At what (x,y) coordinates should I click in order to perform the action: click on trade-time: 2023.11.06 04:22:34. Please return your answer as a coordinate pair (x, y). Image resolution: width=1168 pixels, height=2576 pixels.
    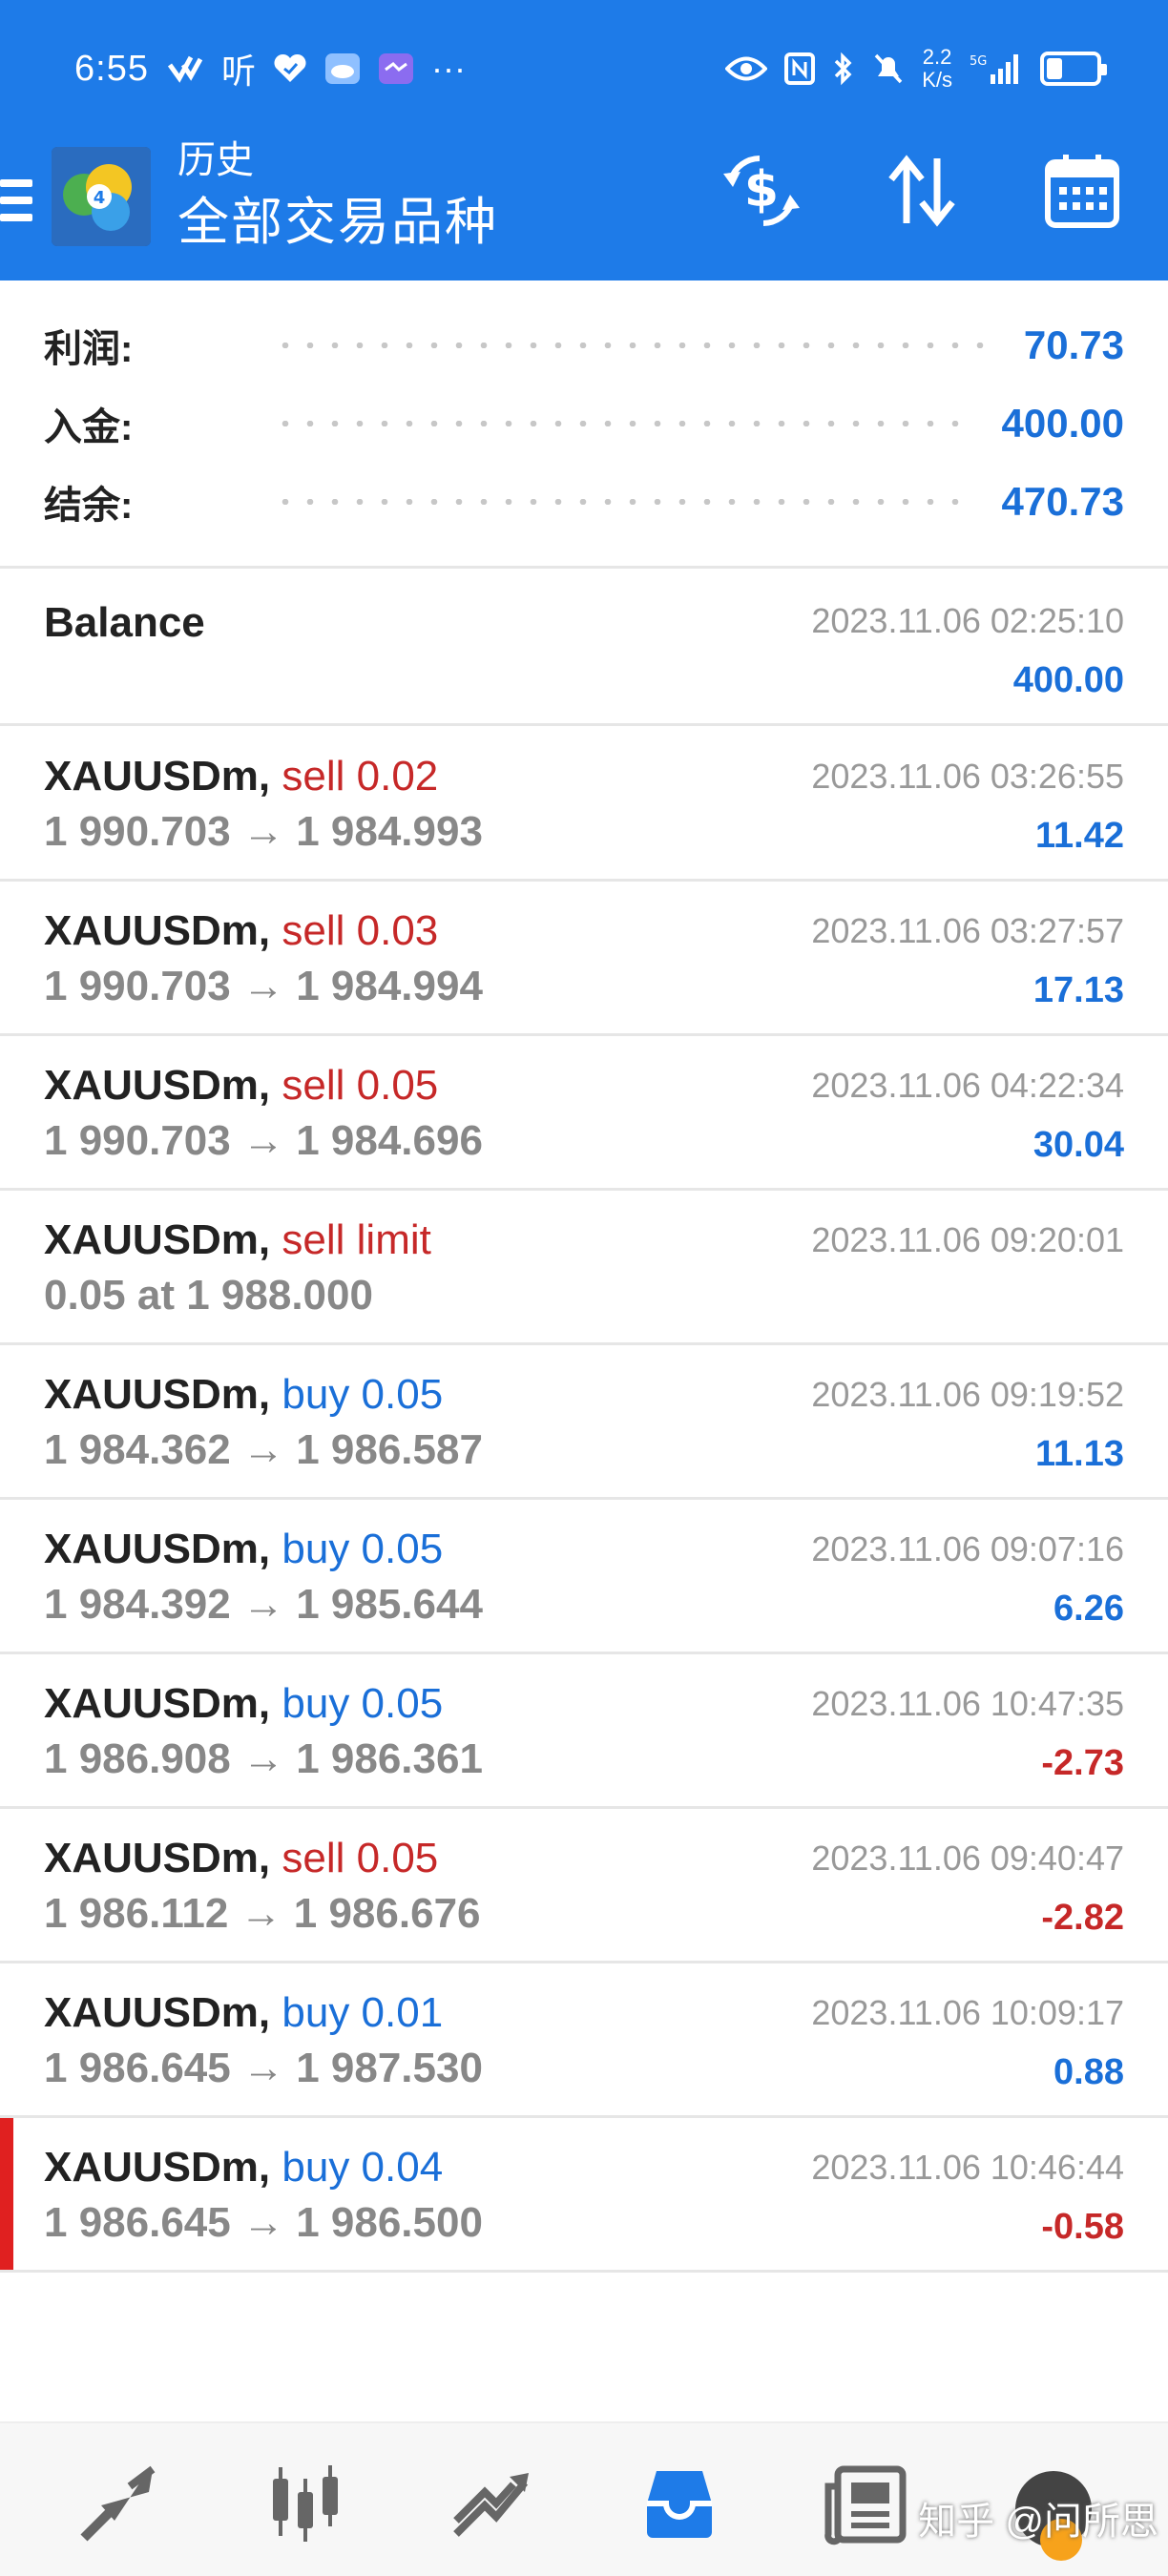
    Looking at the image, I should click on (967, 1085).